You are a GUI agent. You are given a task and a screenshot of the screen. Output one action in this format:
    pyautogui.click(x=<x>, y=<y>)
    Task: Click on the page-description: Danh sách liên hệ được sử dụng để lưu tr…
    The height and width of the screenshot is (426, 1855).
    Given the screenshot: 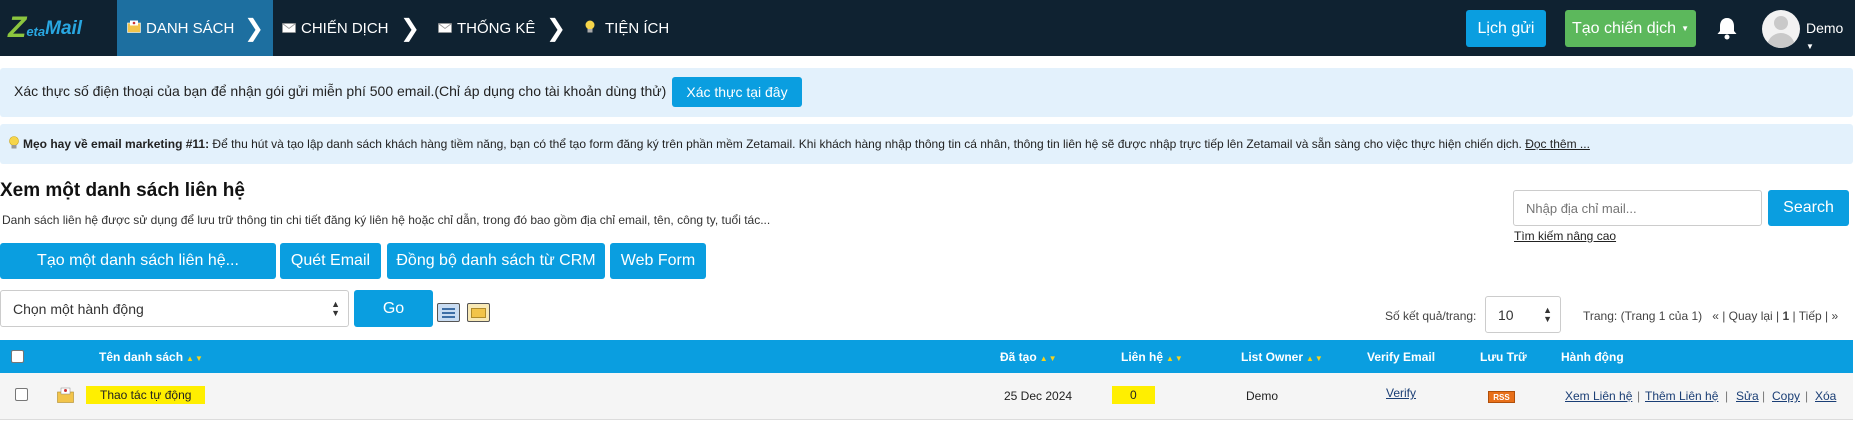 What is the action you would take?
    pyautogui.click(x=386, y=220)
    